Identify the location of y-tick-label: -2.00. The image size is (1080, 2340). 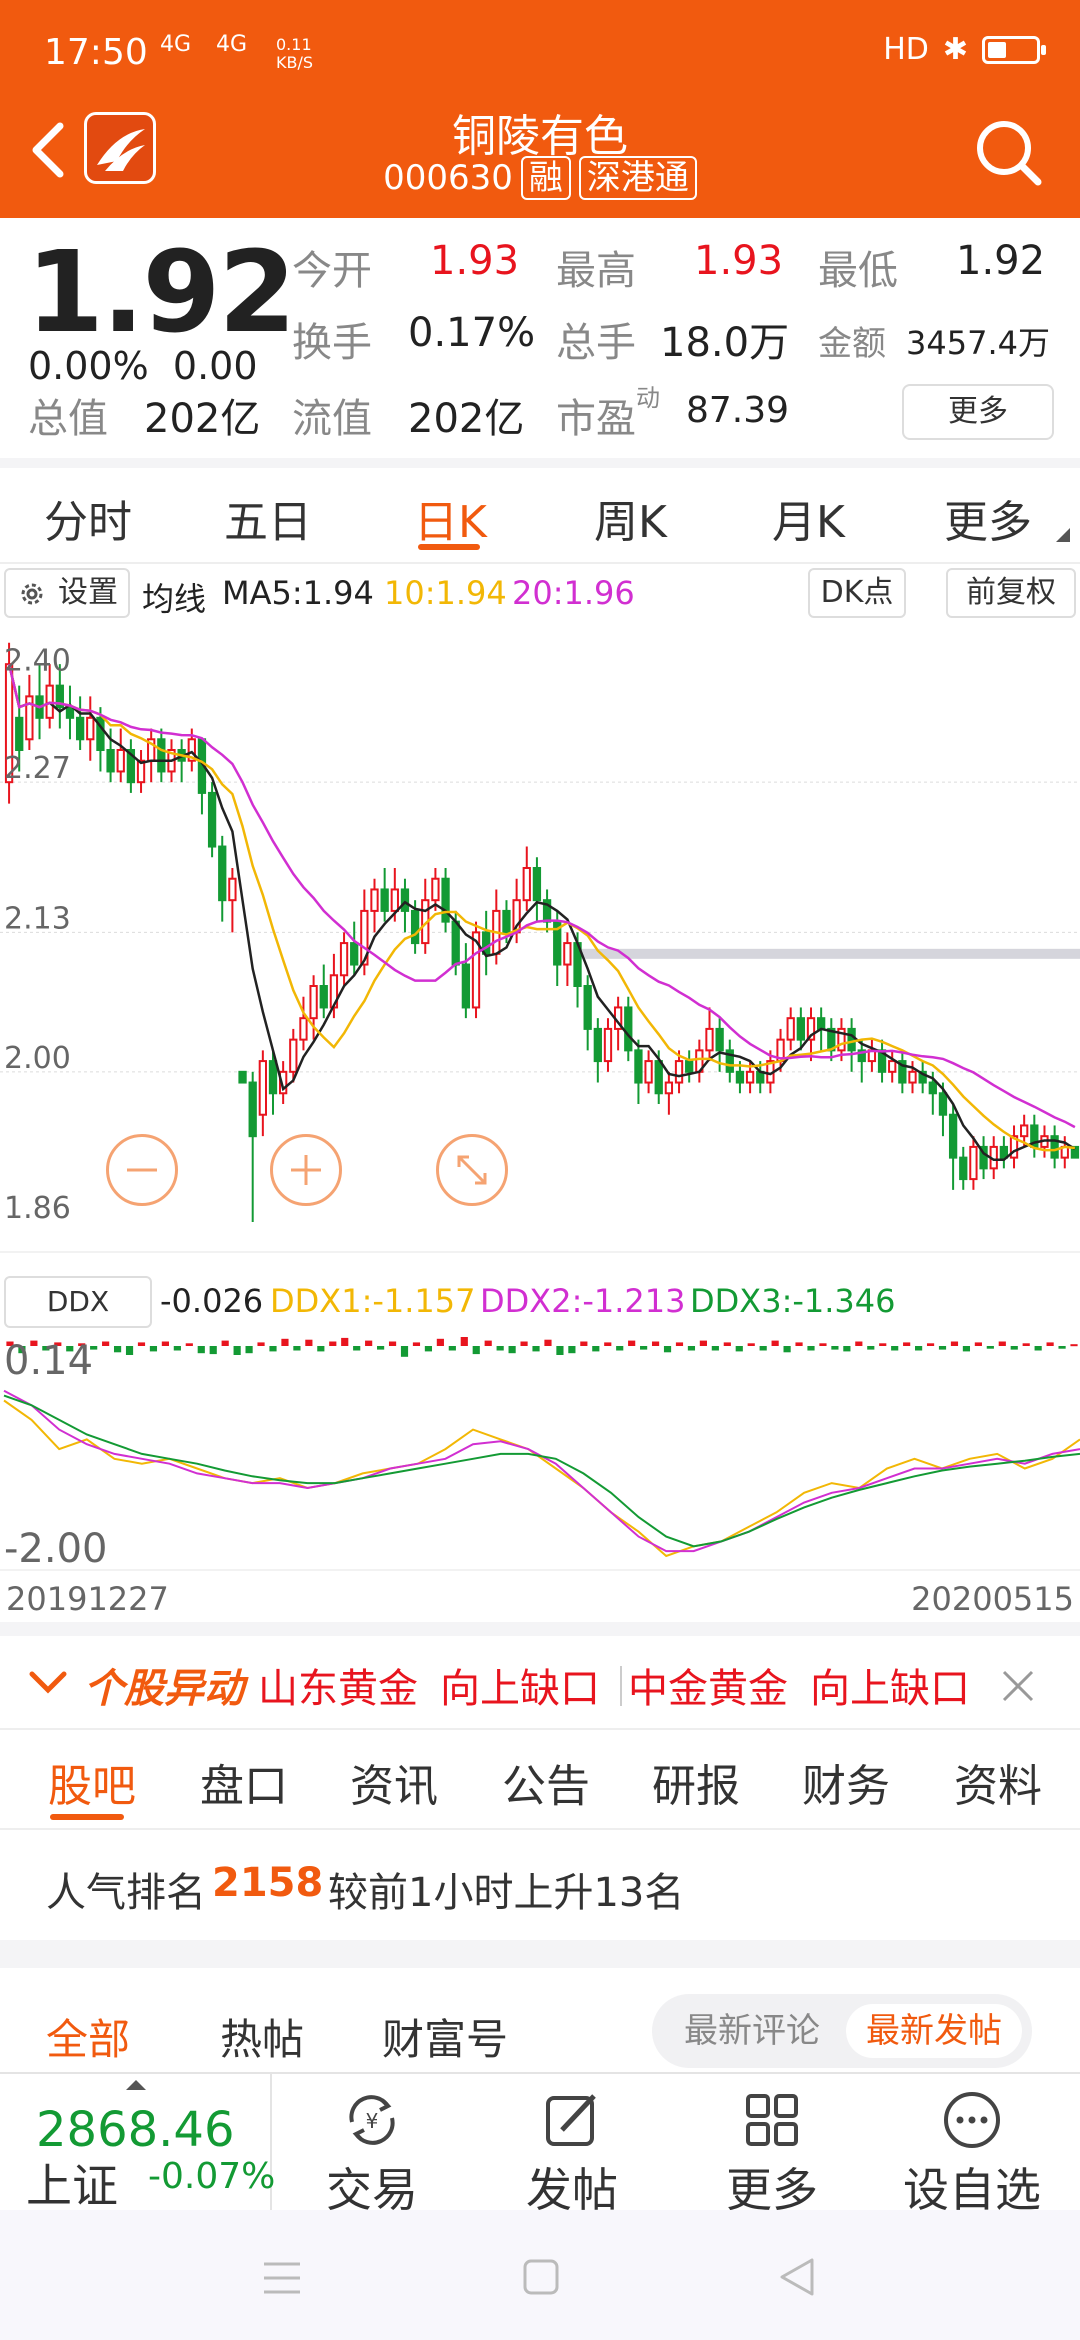
(56, 1549).